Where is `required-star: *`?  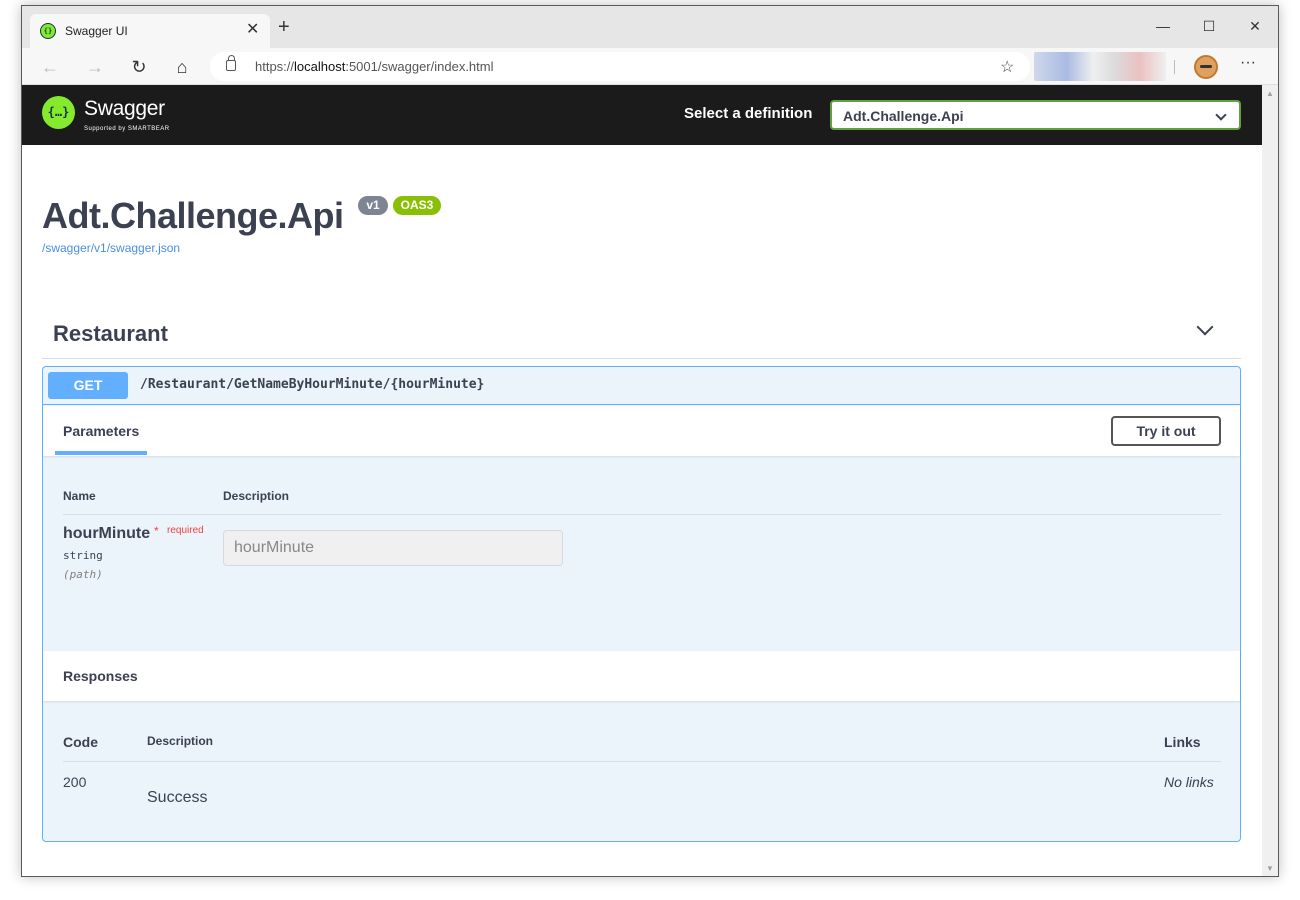 required-star: * is located at coordinates (156, 531).